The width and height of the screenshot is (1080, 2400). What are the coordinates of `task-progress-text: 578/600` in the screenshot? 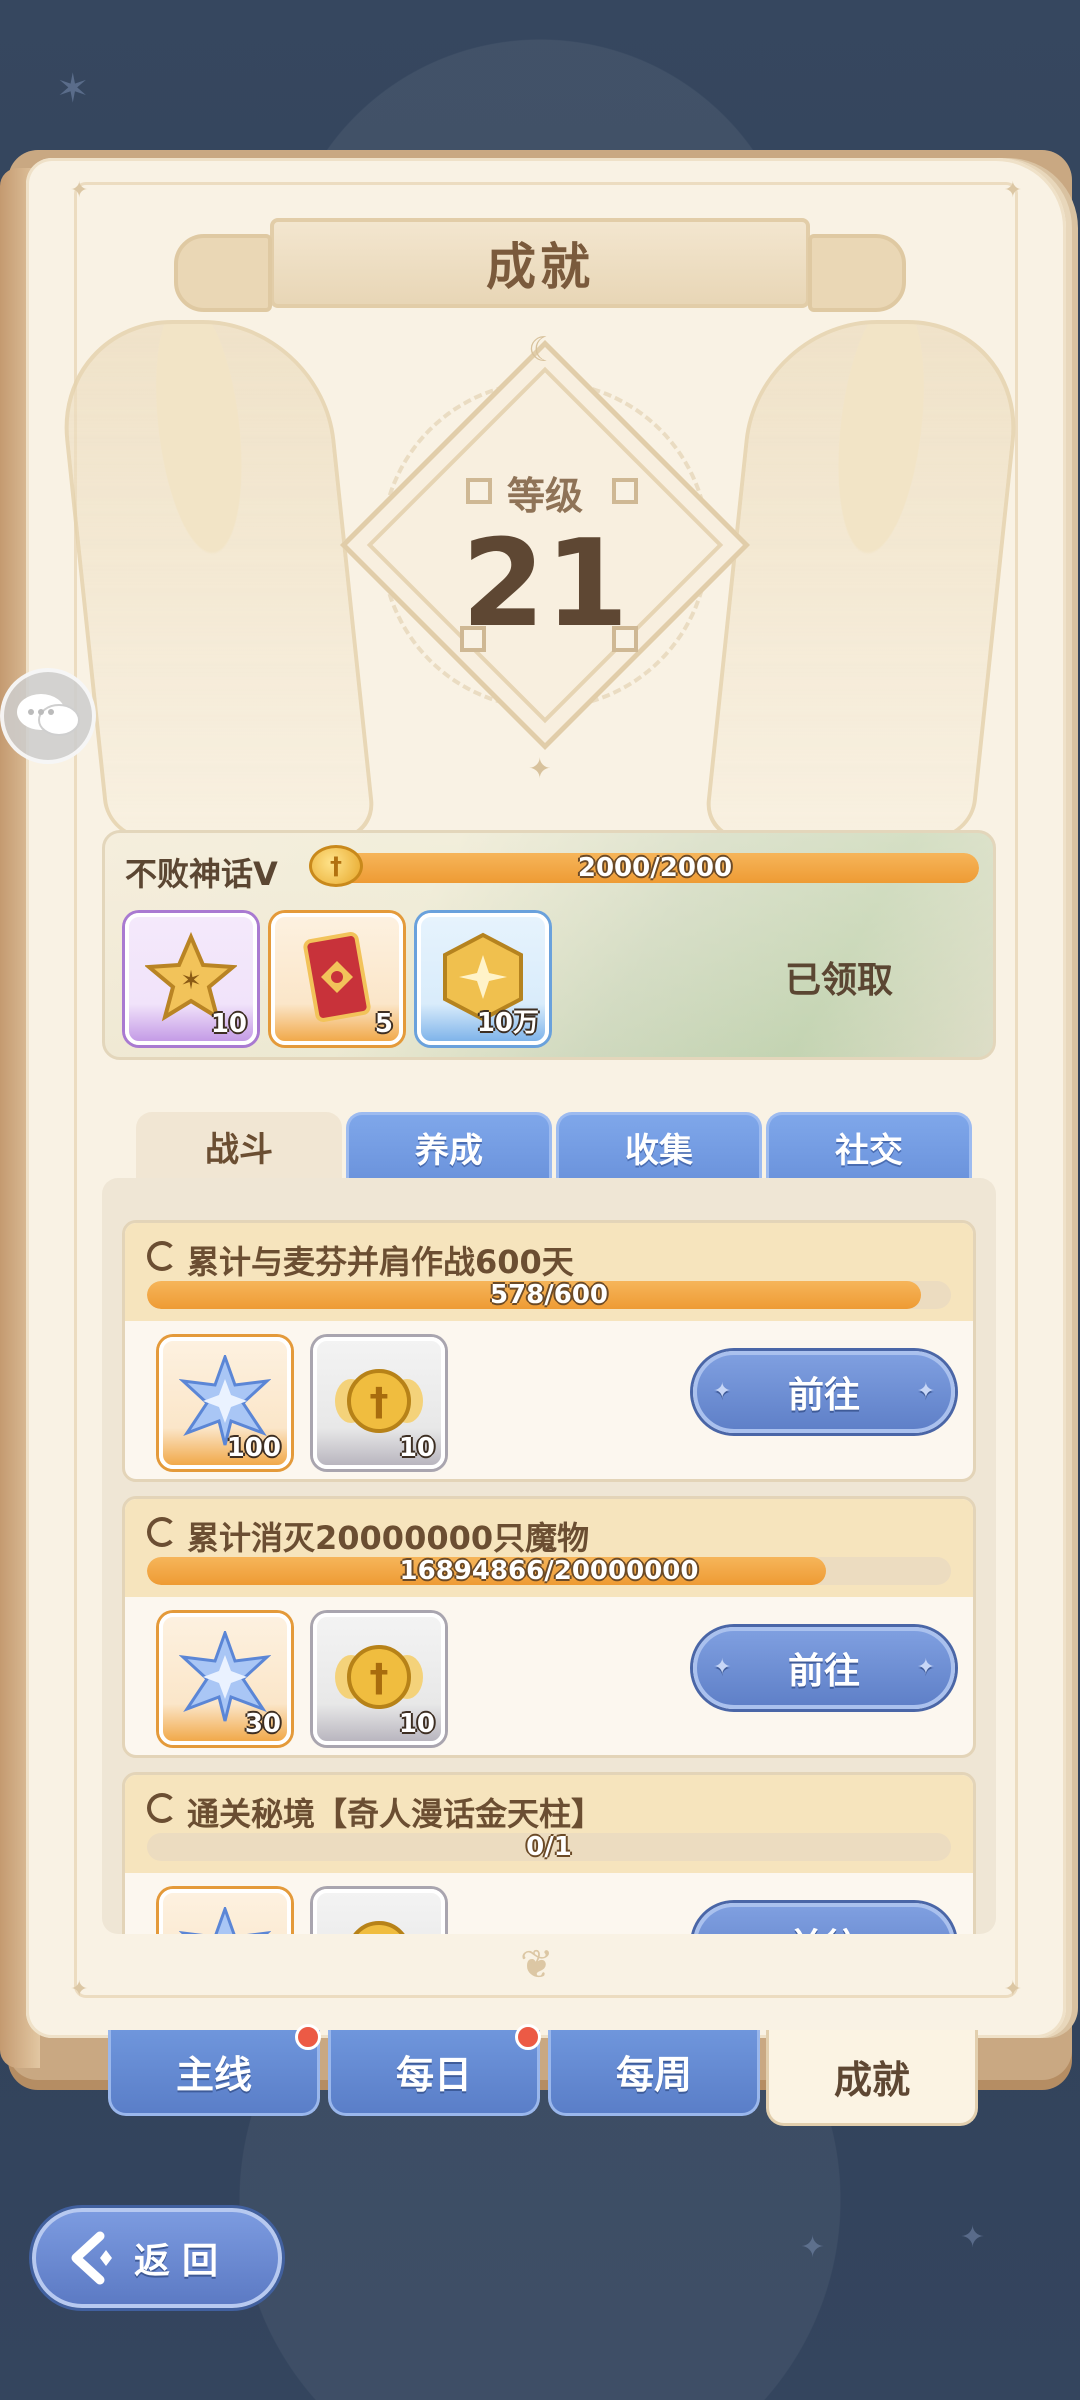 It's located at (549, 1295).